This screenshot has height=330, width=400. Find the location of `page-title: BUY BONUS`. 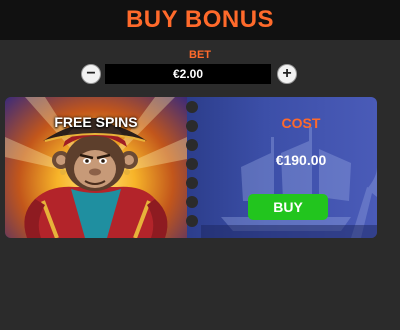

page-title: BUY BONUS is located at coordinates (200, 19).